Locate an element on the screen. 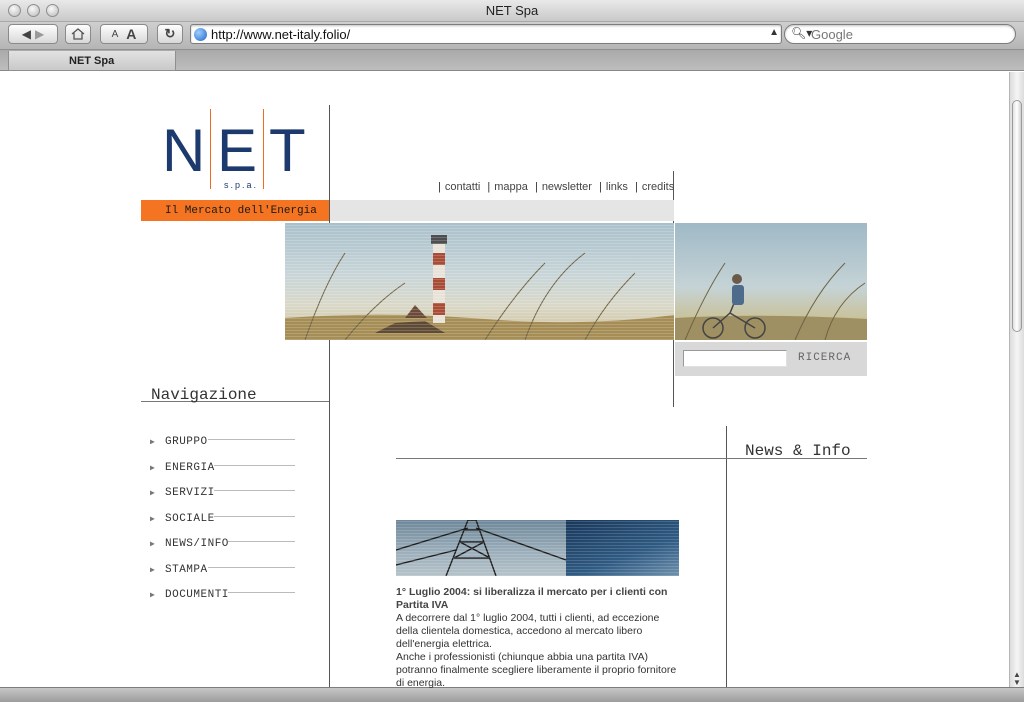 Image resolution: width=1024 pixels, height=702 pixels. nav-item-documenti: ▶ DOCUMENTI is located at coordinates (222, 602).